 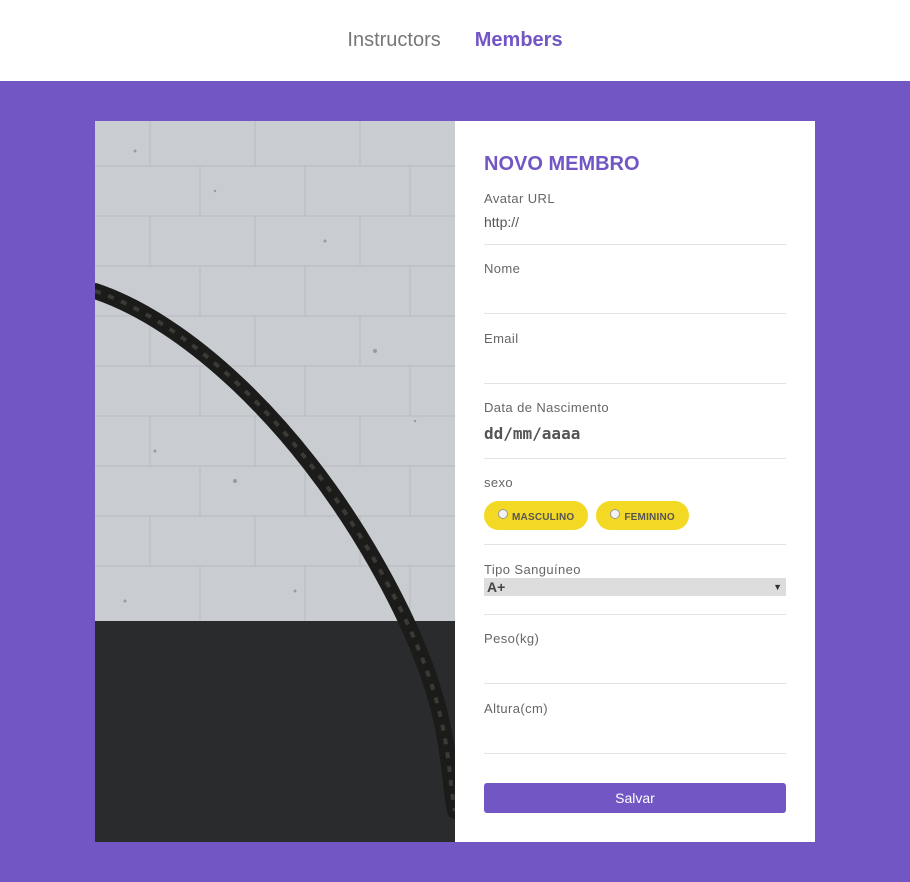 I want to click on height-field: Altura(cm), so click(x=635, y=727).